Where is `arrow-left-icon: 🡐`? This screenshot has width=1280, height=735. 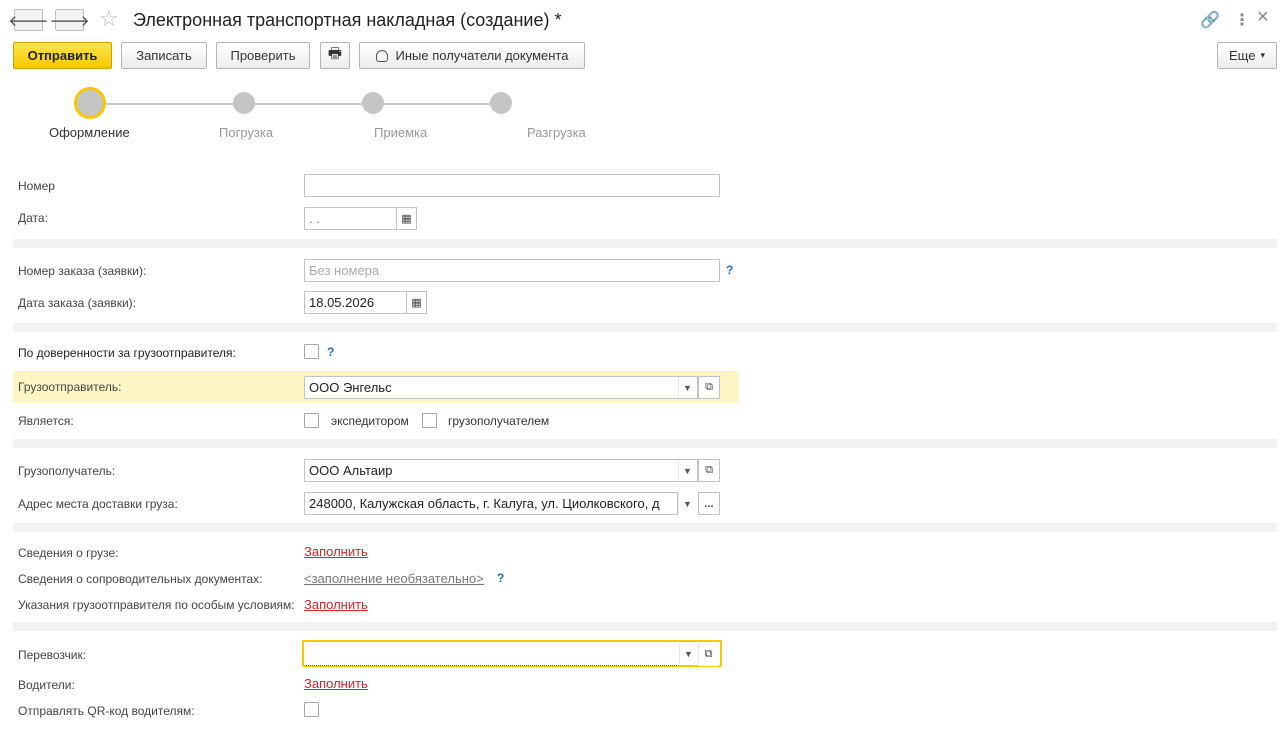 arrow-left-icon: 🡐 is located at coordinates (28, 21).